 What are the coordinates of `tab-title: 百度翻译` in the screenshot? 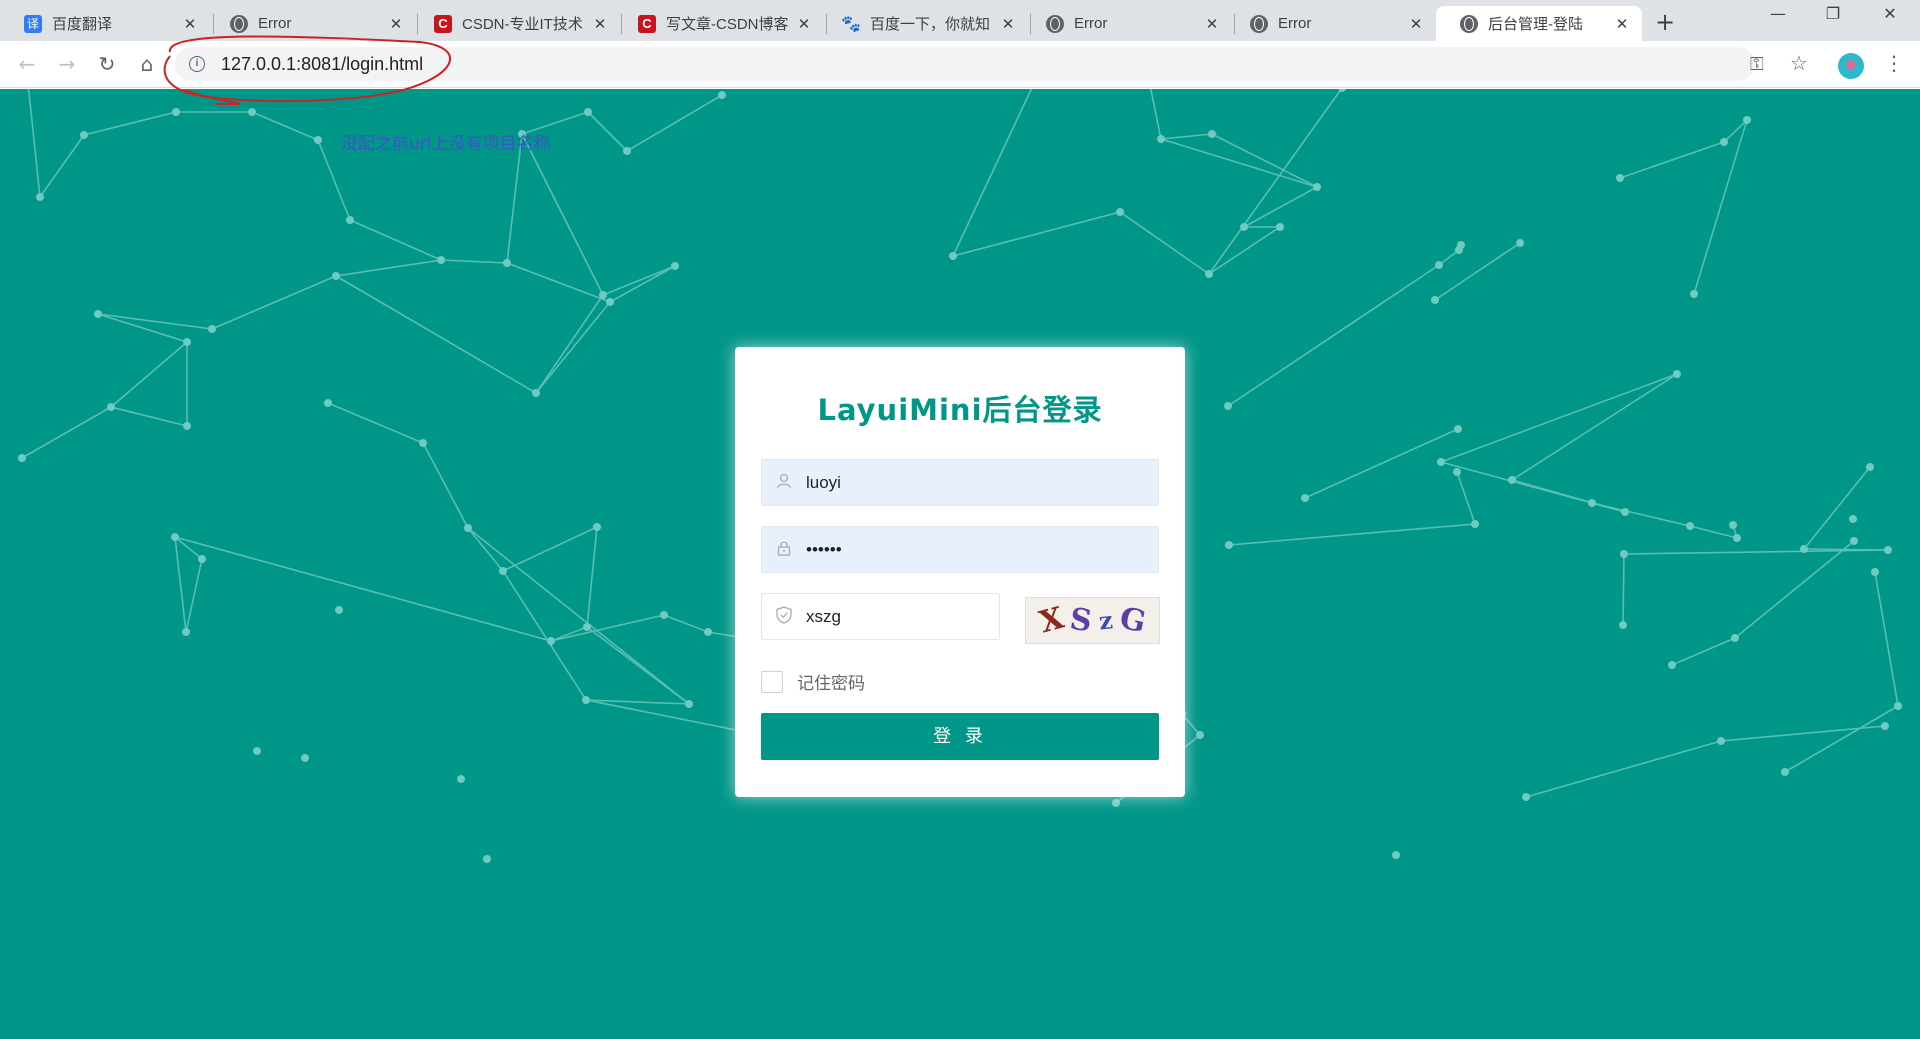 It's located at (82, 24).